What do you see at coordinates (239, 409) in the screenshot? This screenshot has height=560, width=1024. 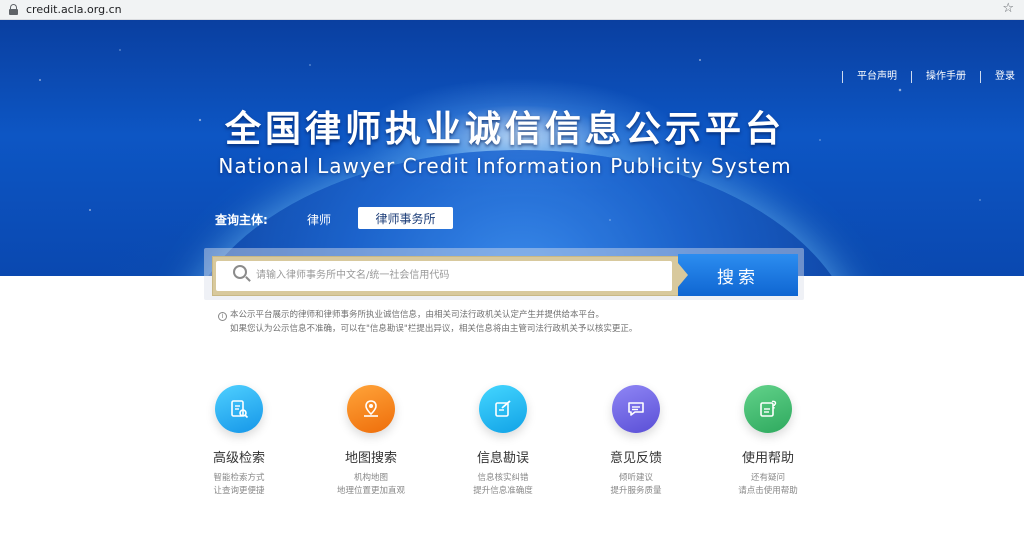 I see `document-search-icon` at bounding box center [239, 409].